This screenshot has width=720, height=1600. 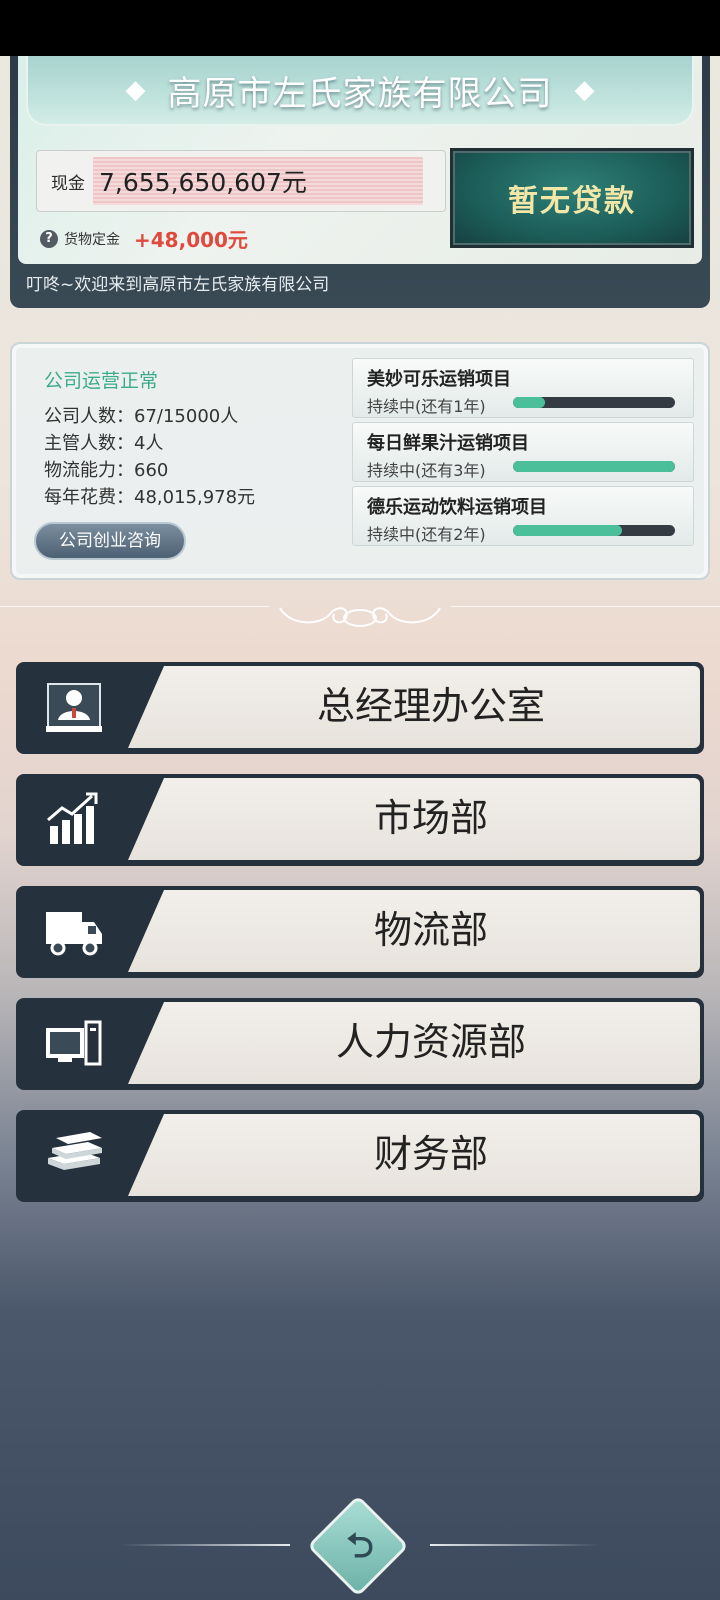 I want to click on dept-button-human-resources: 人力资源部, so click(x=360, y=1044).